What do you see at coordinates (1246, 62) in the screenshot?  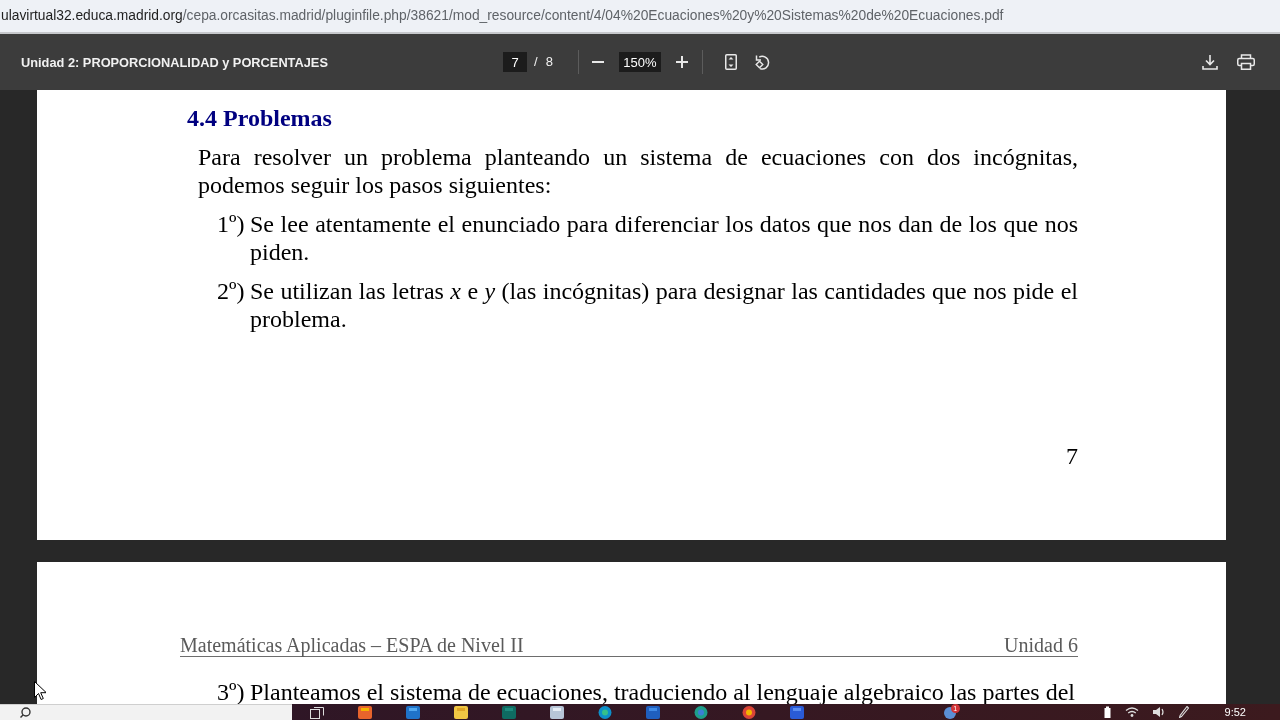 I see `print-icon` at bounding box center [1246, 62].